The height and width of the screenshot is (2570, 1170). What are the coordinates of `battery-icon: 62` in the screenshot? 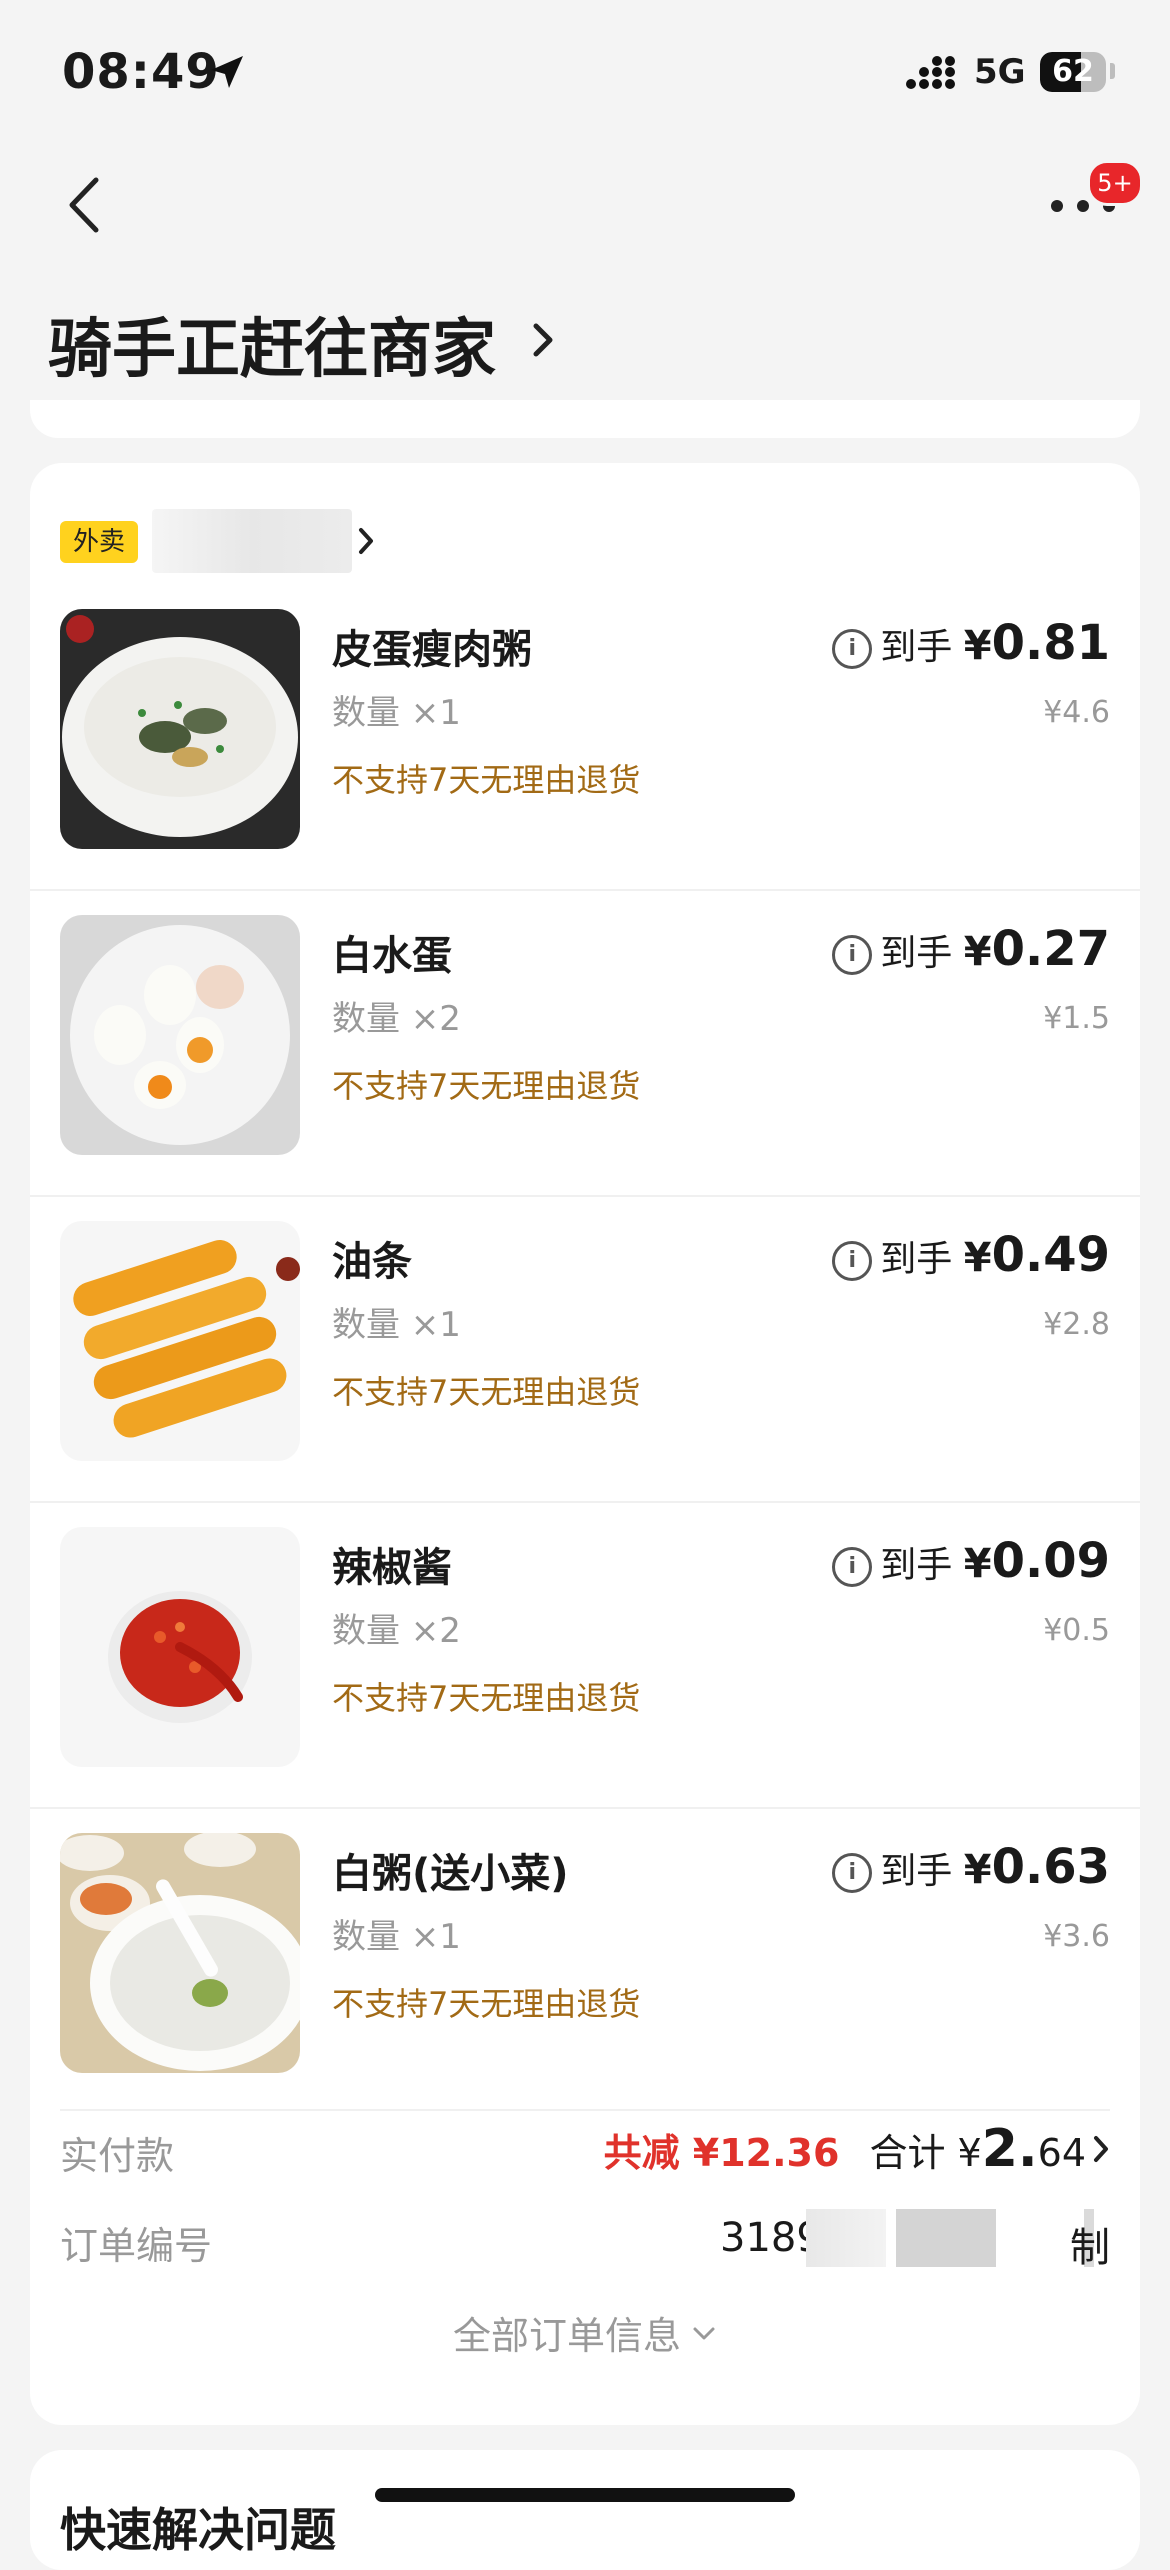 It's located at (1073, 72).